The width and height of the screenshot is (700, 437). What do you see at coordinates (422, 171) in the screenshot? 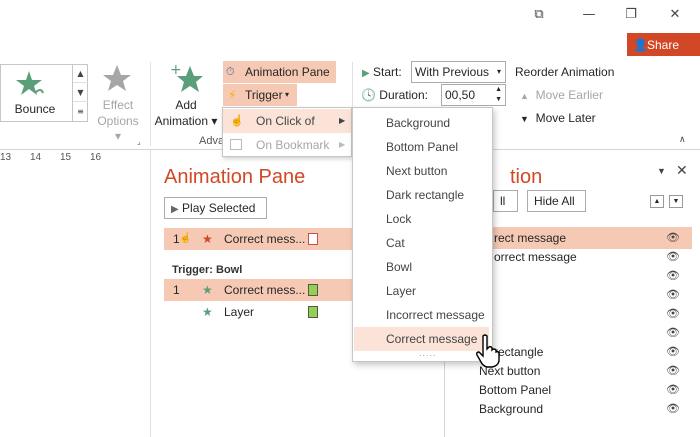
I see `submenu-item: Next button` at bounding box center [422, 171].